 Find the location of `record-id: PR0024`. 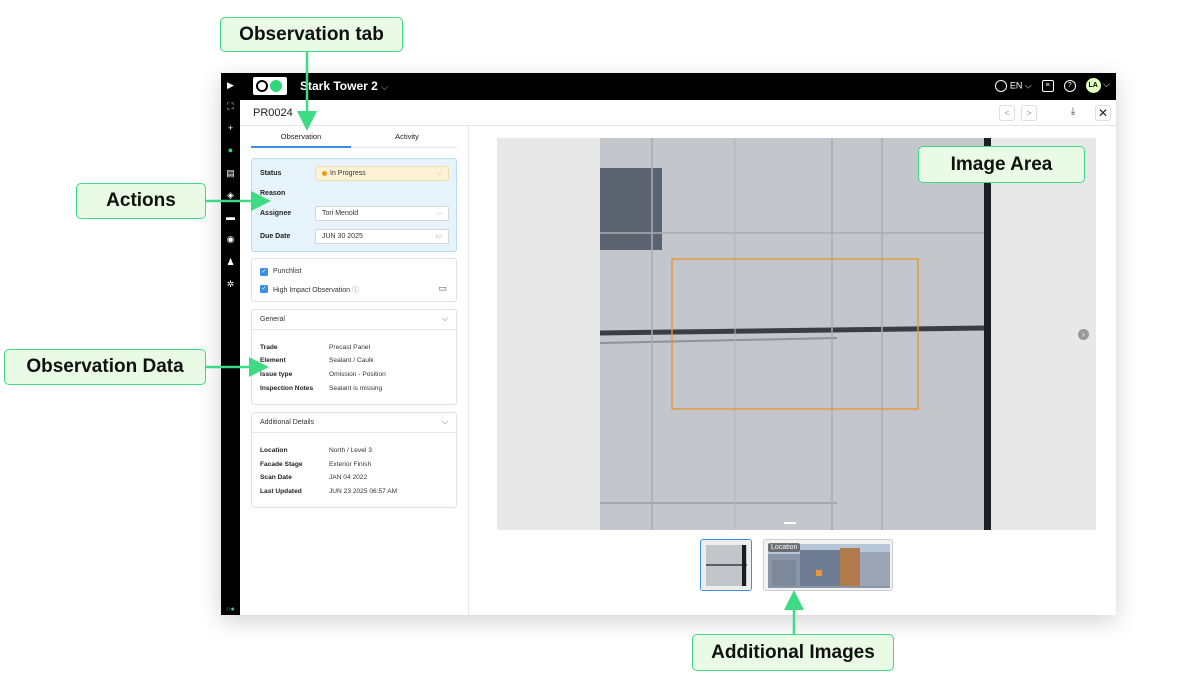

record-id: PR0024 is located at coordinates (273, 113).